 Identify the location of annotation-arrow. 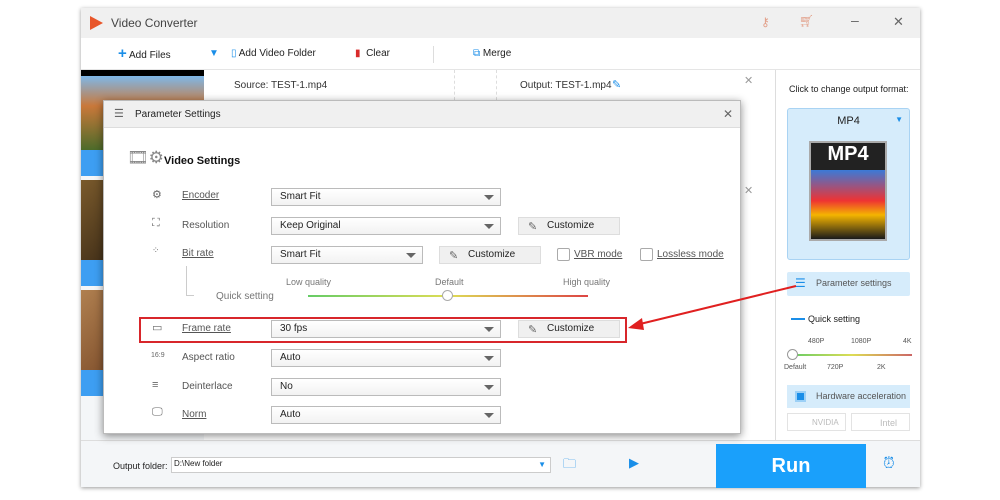
(712, 307).